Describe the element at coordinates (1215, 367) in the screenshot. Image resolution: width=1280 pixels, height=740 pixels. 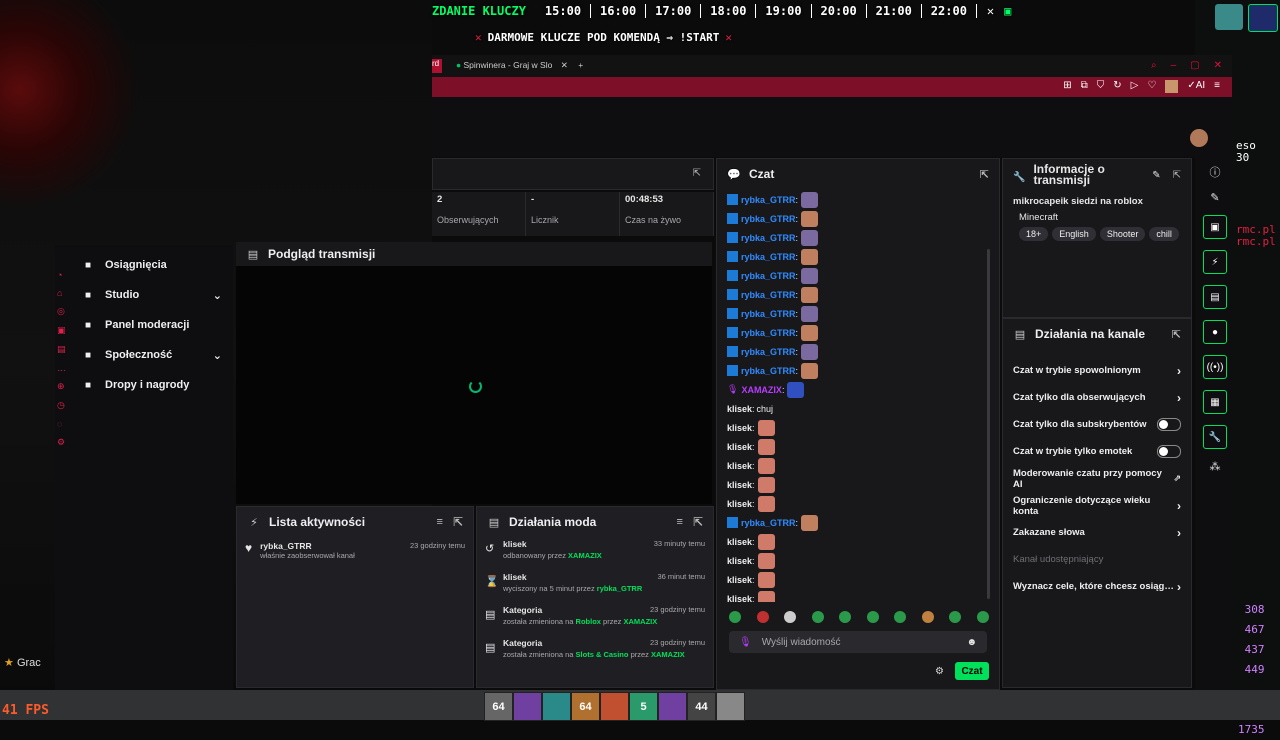
I see `broadcast-button: ((•))` at that location.